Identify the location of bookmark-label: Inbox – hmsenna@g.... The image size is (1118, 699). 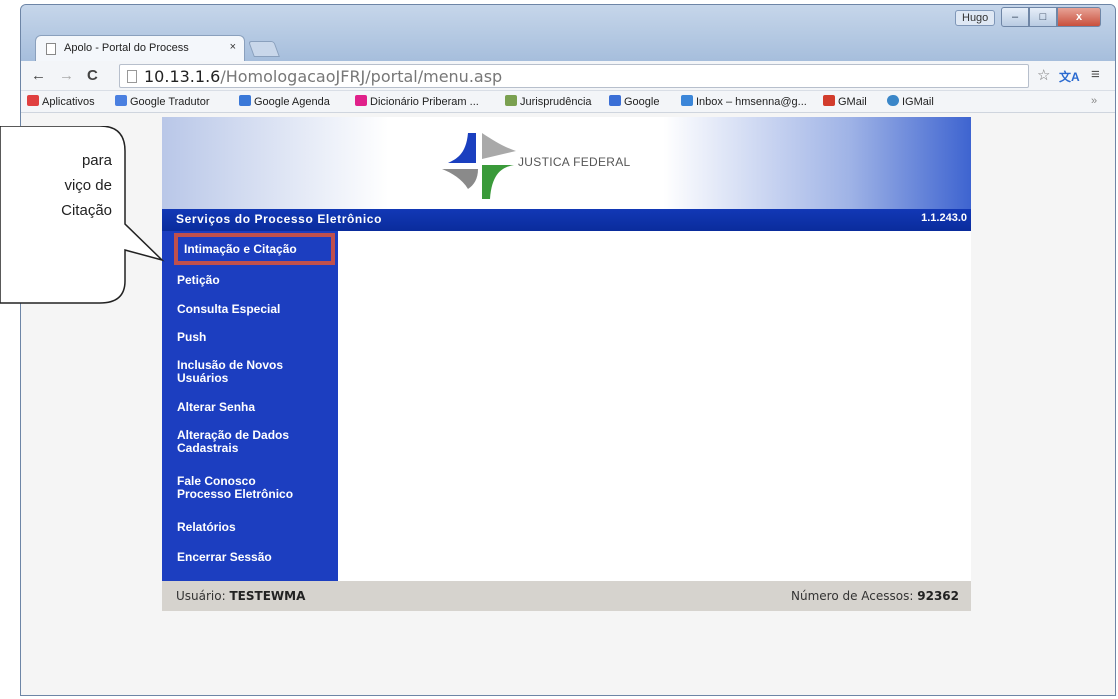
(751, 102).